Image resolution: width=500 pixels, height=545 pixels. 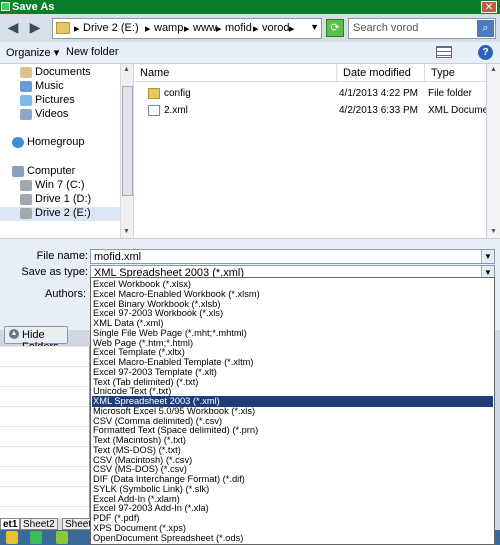 What do you see at coordinates (378, 110) in the screenshot?
I see `file-date: 4/2/2013 6:33 PM` at bounding box center [378, 110].